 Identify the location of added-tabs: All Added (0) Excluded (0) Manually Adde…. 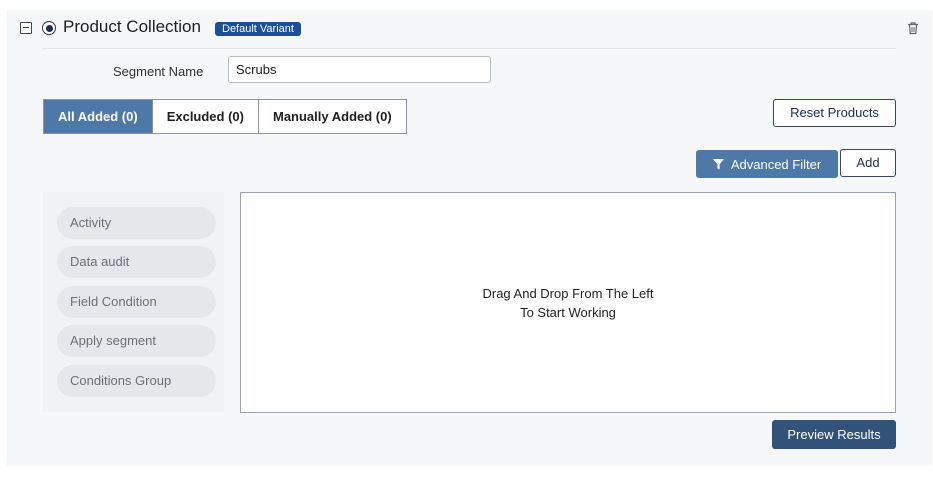
(225, 116).